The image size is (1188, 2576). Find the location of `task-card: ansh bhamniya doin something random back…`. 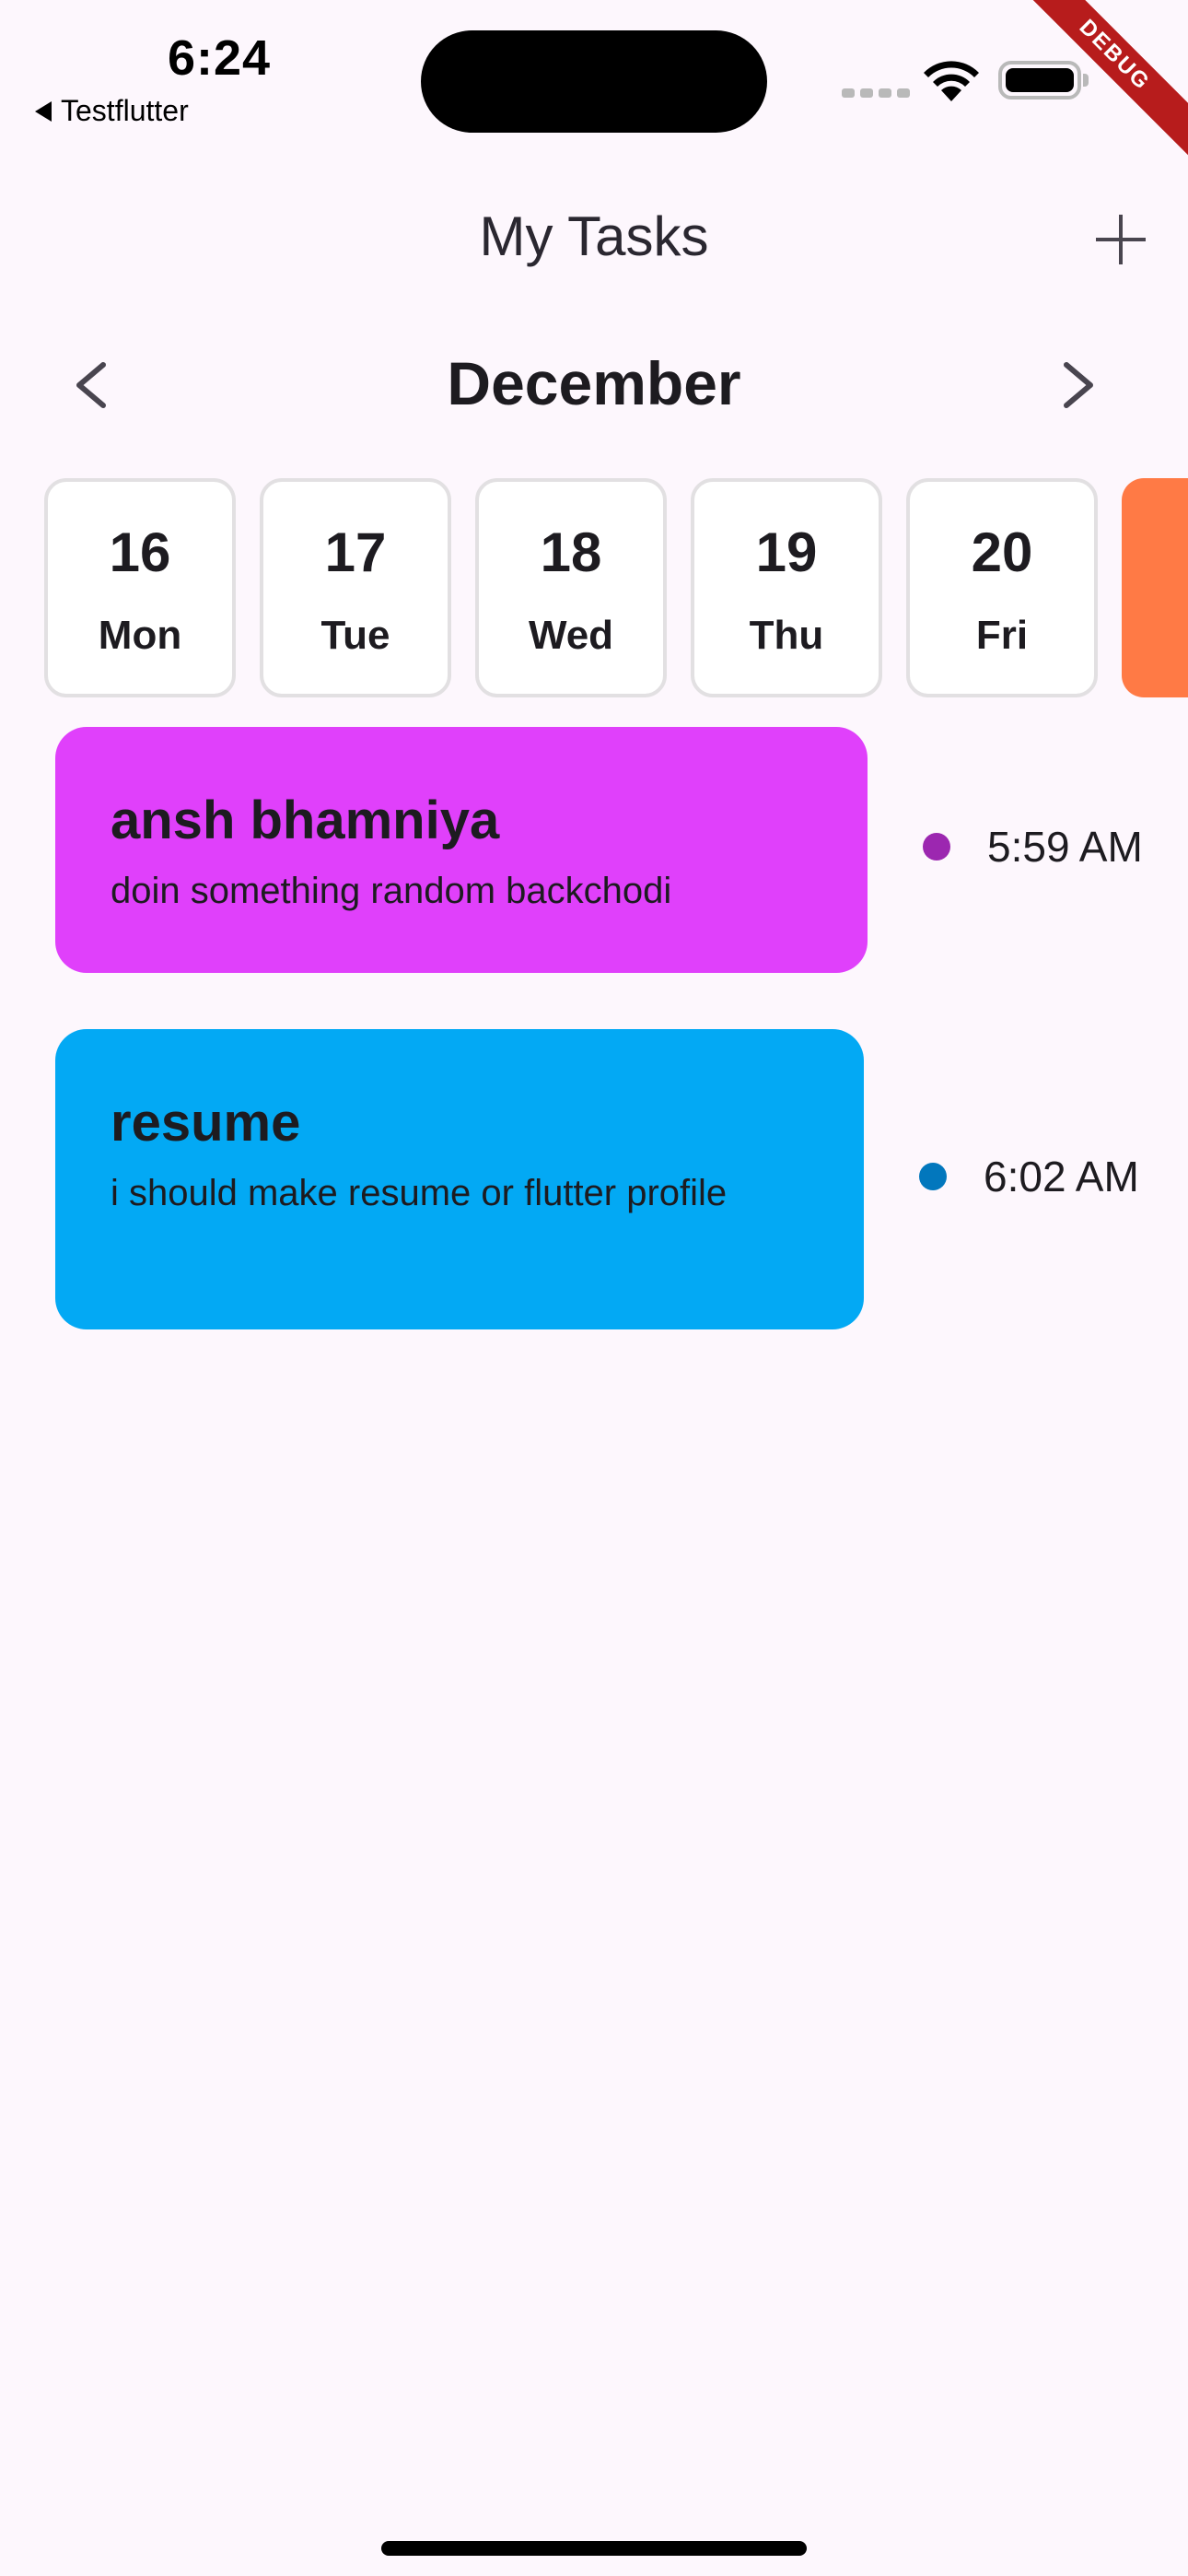

task-card: ansh bhamniya doin something random back… is located at coordinates (461, 850).